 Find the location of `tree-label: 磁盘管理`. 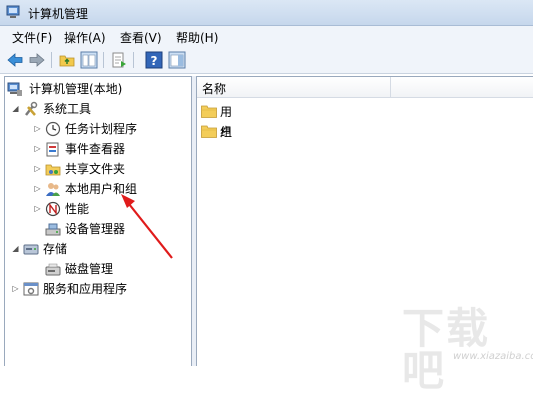

tree-label: 磁盘管理 is located at coordinates (89, 269).